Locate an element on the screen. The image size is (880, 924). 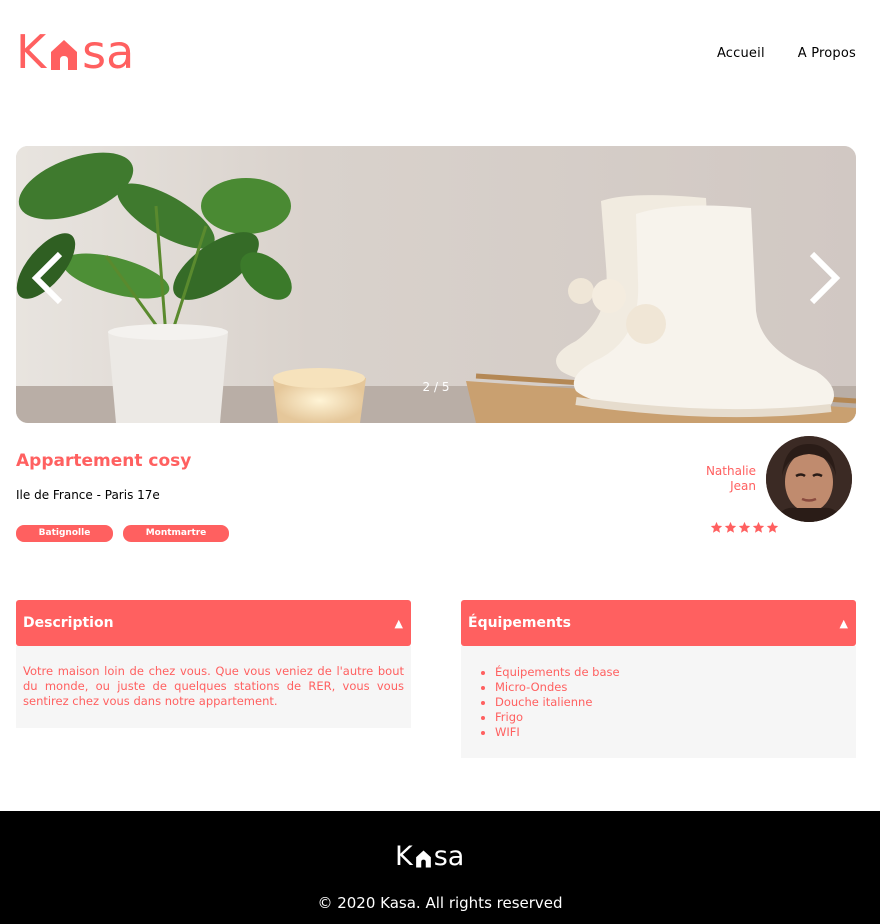
avatar is located at coordinates (809, 479).